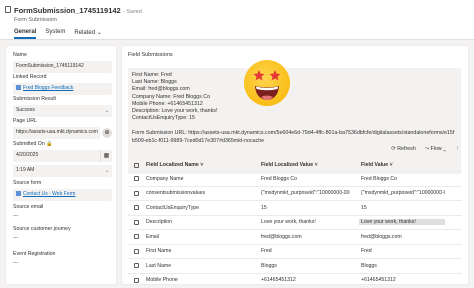 The height and width of the screenshot is (288, 474). What do you see at coordinates (62, 111) in the screenshot?
I see `submission-result-select: Success ⌄` at bounding box center [62, 111].